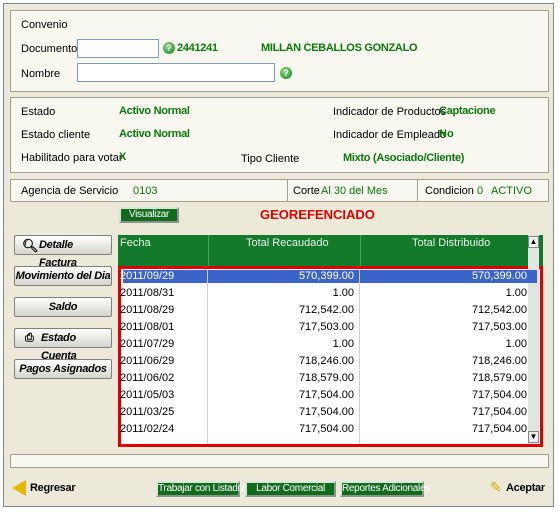 This screenshot has height=514, width=560. What do you see at coordinates (525, 488) in the screenshot?
I see `aceptar-label: Aceptar` at bounding box center [525, 488].